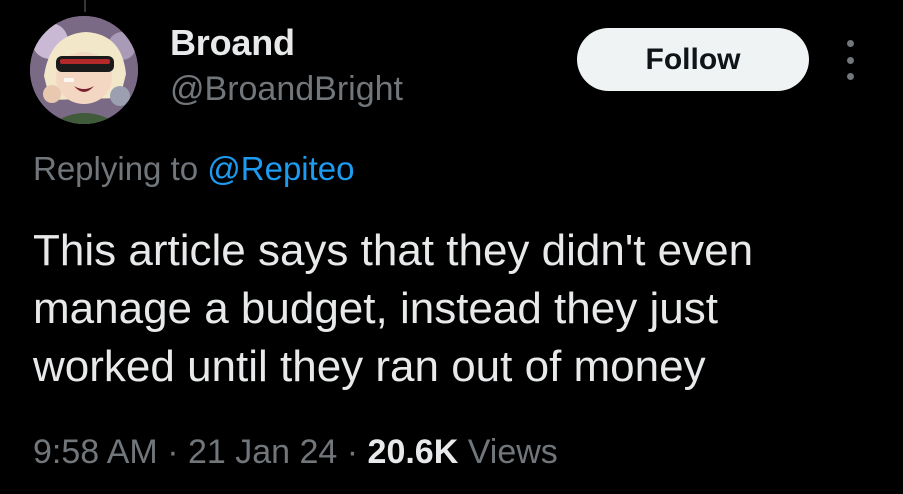 The height and width of the screenshot is (494, 903). What do you see at coordinates (375, 308) in the screenshot?
I see `tweet-text-line: manage a budget, instead they just` at bounding box center [375, 308].